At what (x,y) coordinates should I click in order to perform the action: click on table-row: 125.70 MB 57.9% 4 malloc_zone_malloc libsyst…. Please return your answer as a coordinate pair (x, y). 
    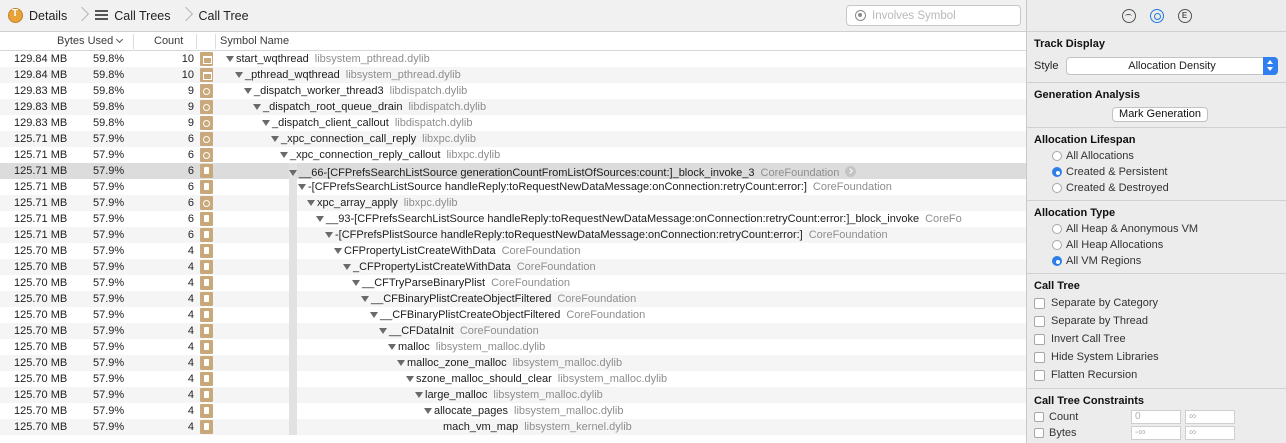
    Looking at the image, I should click on (513, 363).